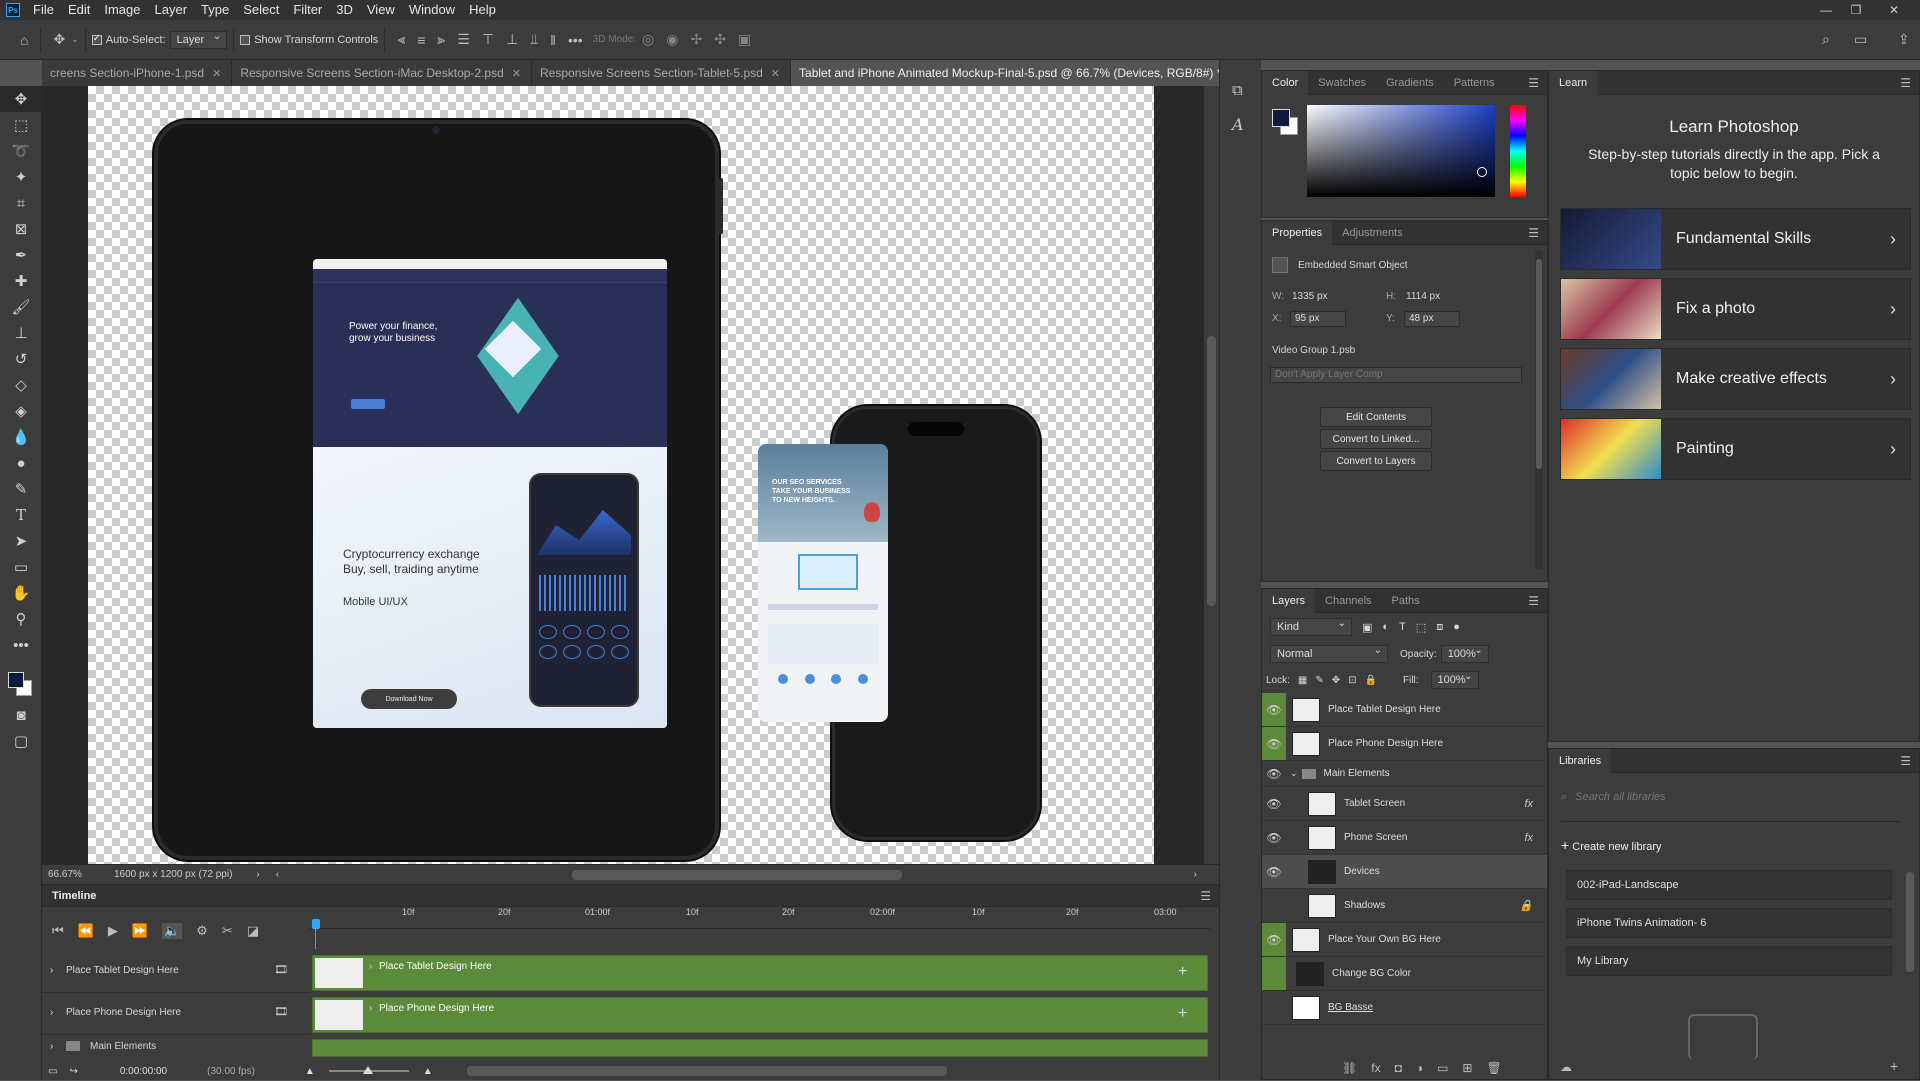 This screenshot has width=1920, height=1081. What do you see at coordinates (1528, 804) in the screenshot?
I see `fx-icon: fx` at bounding box center [1528, 804].